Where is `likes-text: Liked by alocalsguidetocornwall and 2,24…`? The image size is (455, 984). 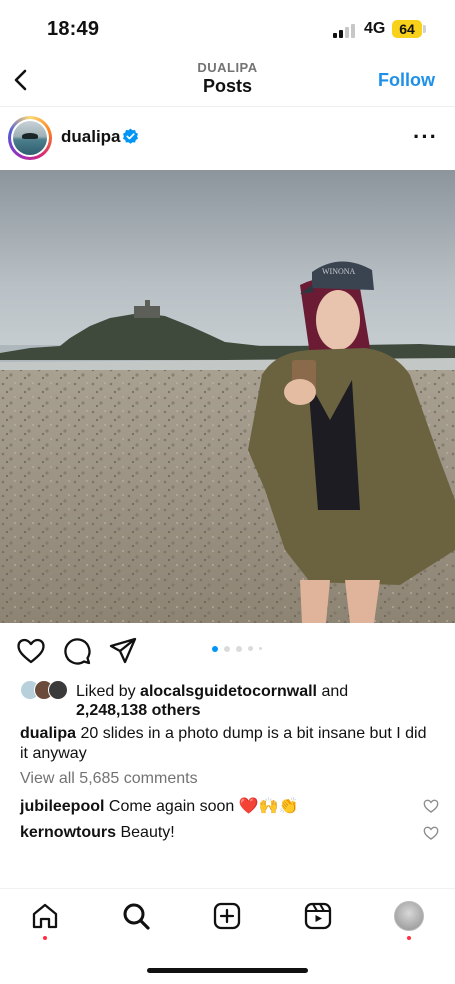
likes-text: Liked by alocalsguidetocornwall and 2,24… is located at coordinates (212, 701).